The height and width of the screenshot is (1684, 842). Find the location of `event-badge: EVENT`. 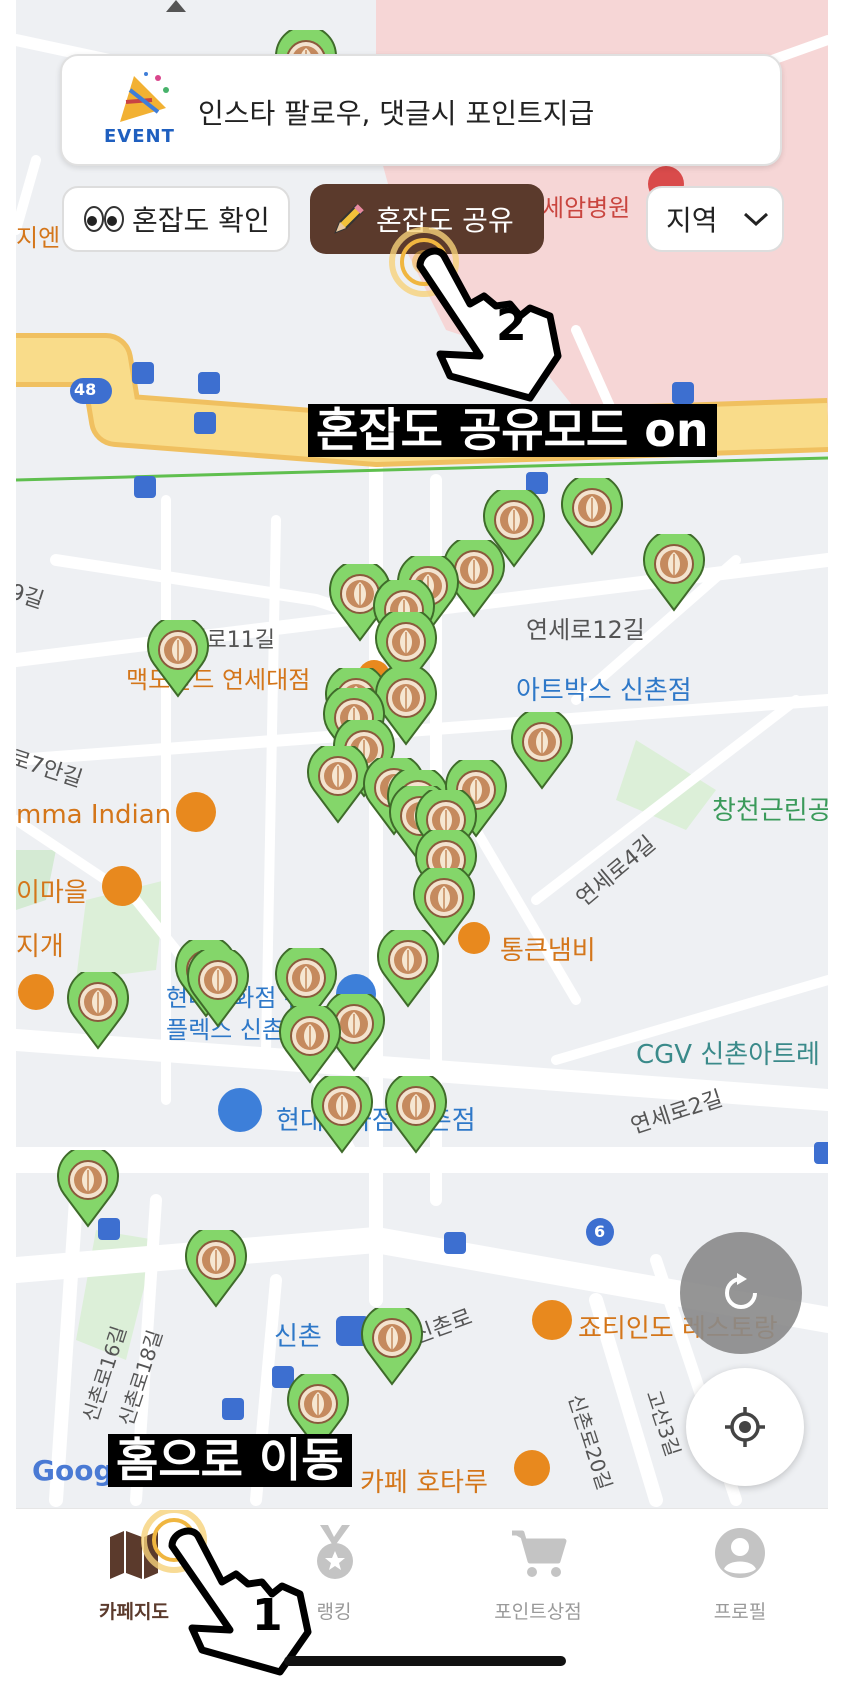

event-badge: EVENT is located at coordinates (139, 136).